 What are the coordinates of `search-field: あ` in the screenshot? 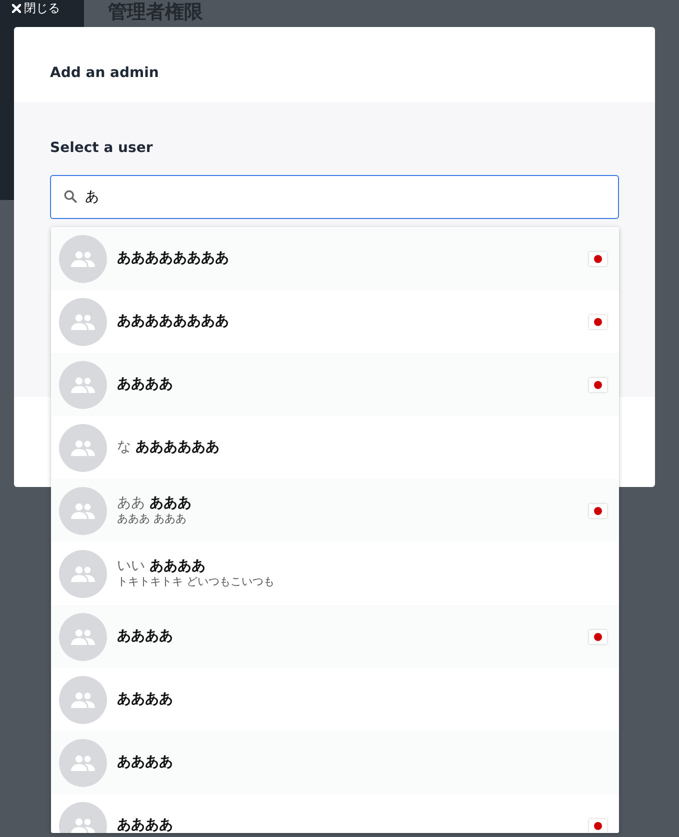 It's located at (334, 197).